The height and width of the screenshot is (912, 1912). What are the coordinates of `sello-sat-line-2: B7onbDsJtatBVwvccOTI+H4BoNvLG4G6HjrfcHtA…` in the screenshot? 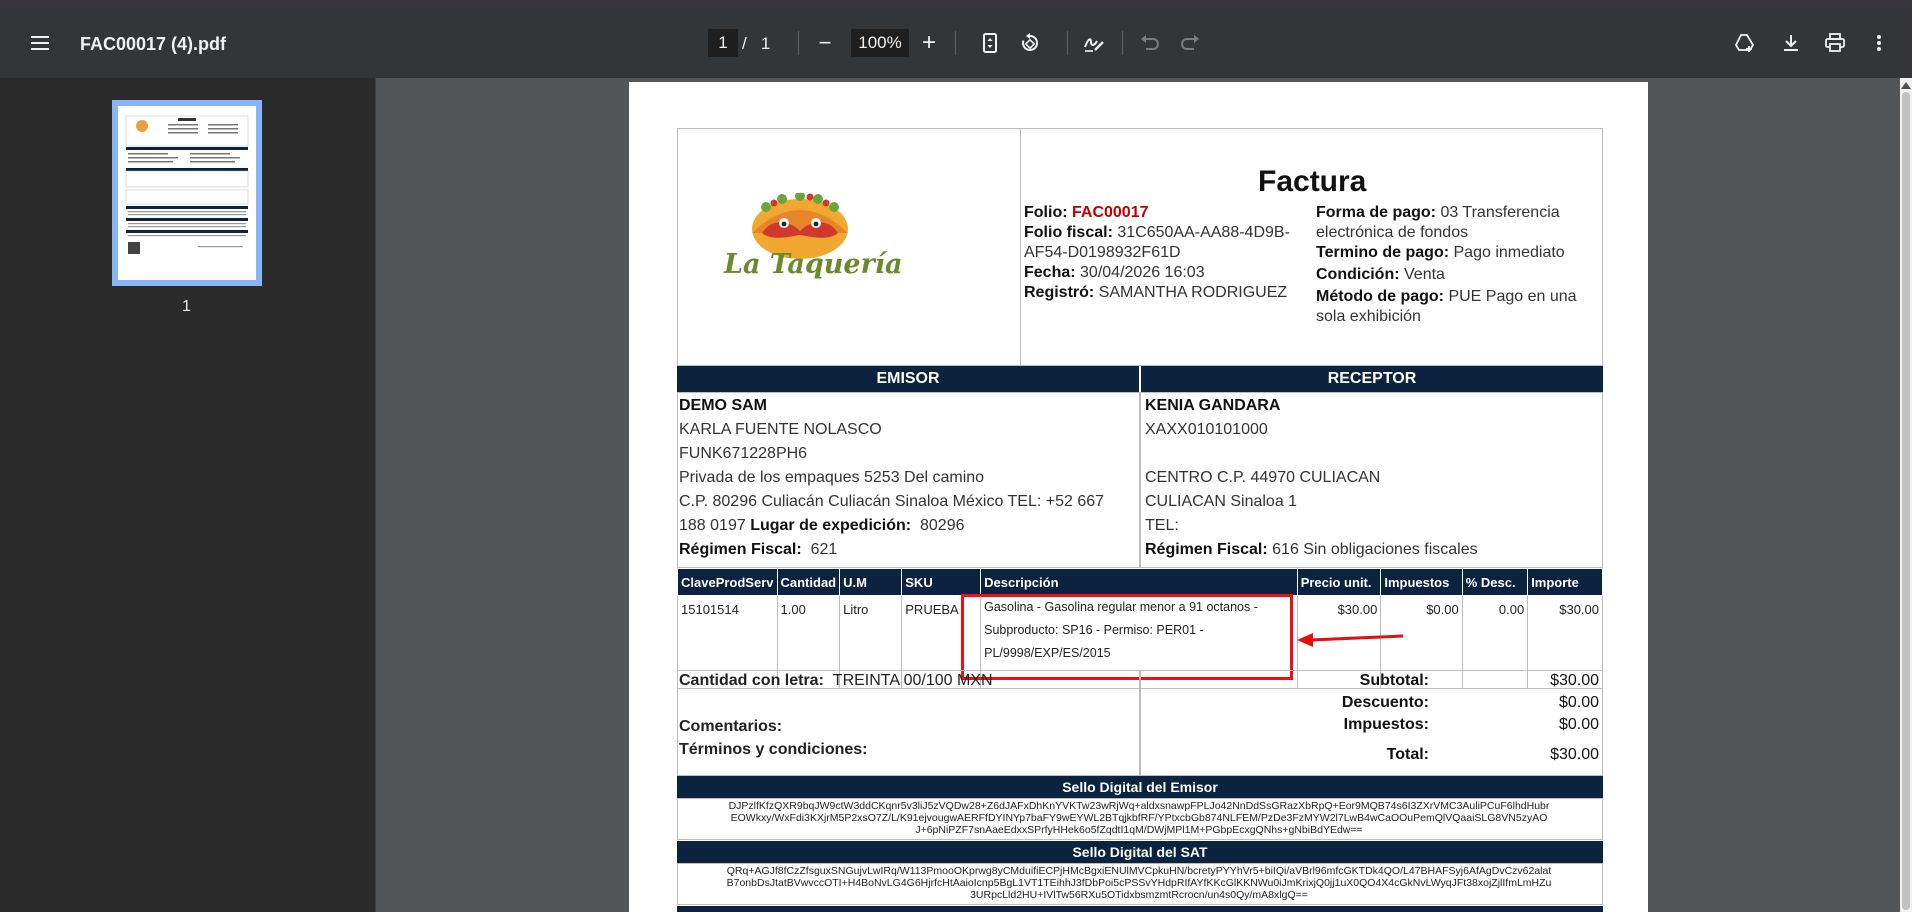 It's located at (1139, 883).